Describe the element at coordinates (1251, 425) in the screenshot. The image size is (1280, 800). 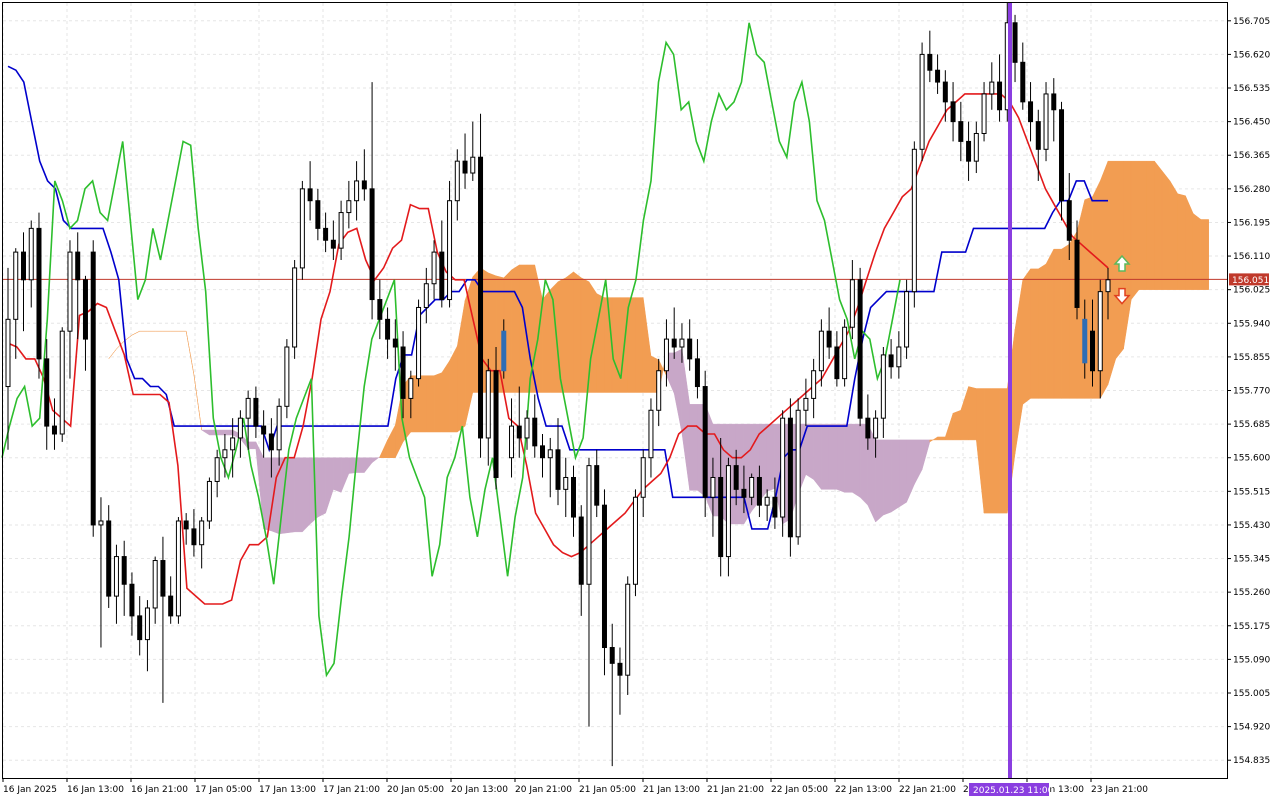
I see `y-tick-label: 155.685` at that location.